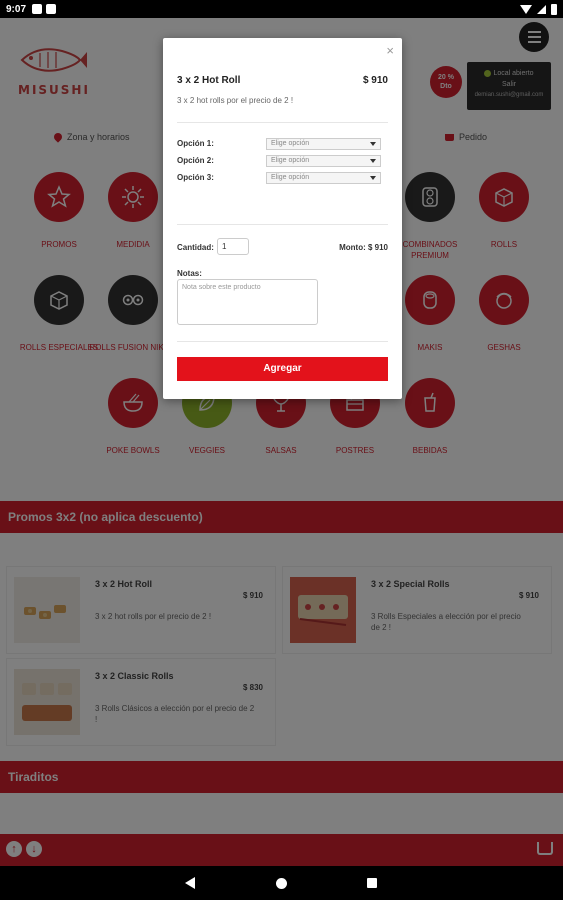 The image size is (563, 900). I want to click on notes-label: Notas:, so click(189, 273).